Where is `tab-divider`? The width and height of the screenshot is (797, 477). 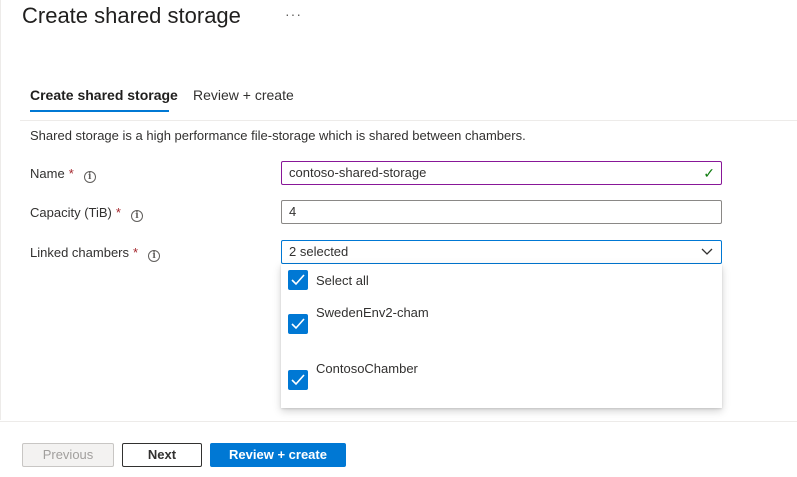 tab-divider is located at coordinates (408, 120).